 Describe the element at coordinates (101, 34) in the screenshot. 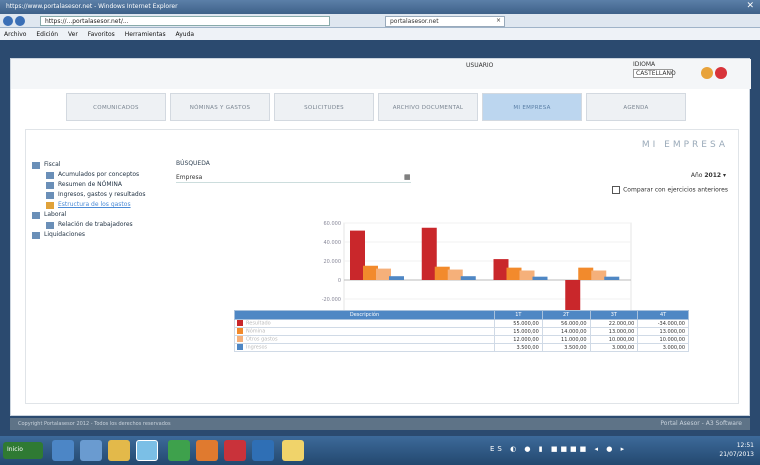

I see `menu-item: Favoritos` at that location.